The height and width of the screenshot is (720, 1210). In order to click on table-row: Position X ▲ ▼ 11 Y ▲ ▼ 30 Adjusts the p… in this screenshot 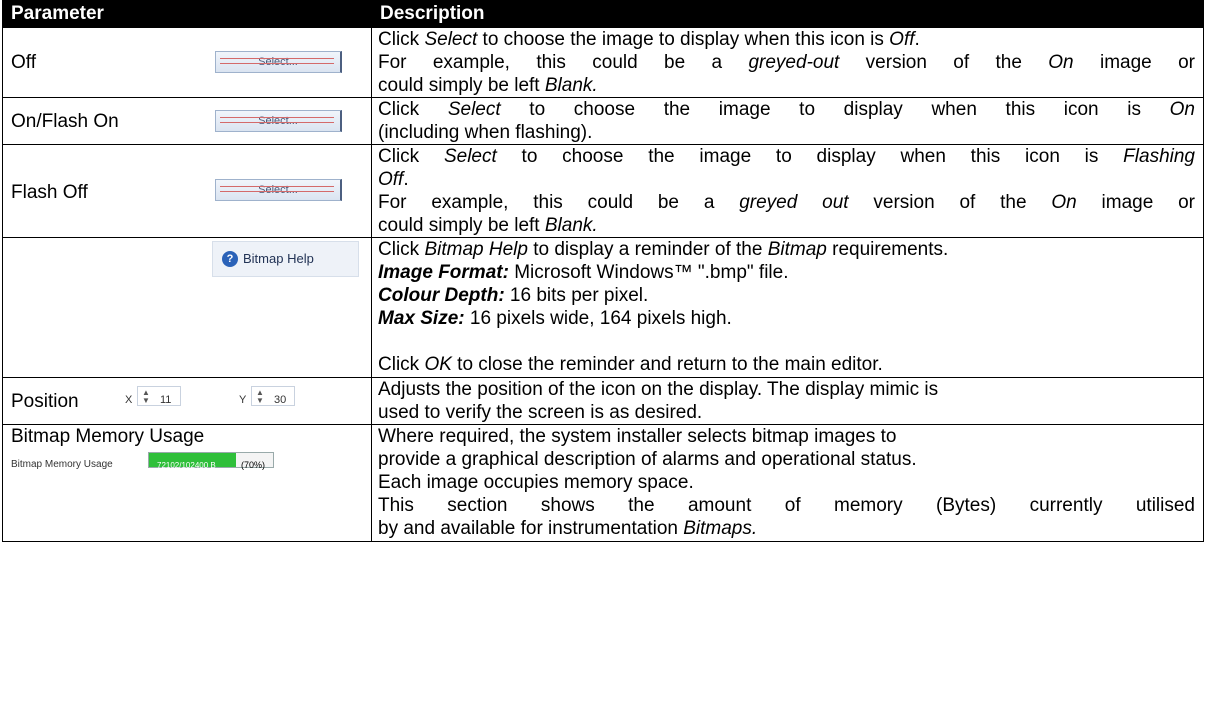, I will do `click(603, 401)`.